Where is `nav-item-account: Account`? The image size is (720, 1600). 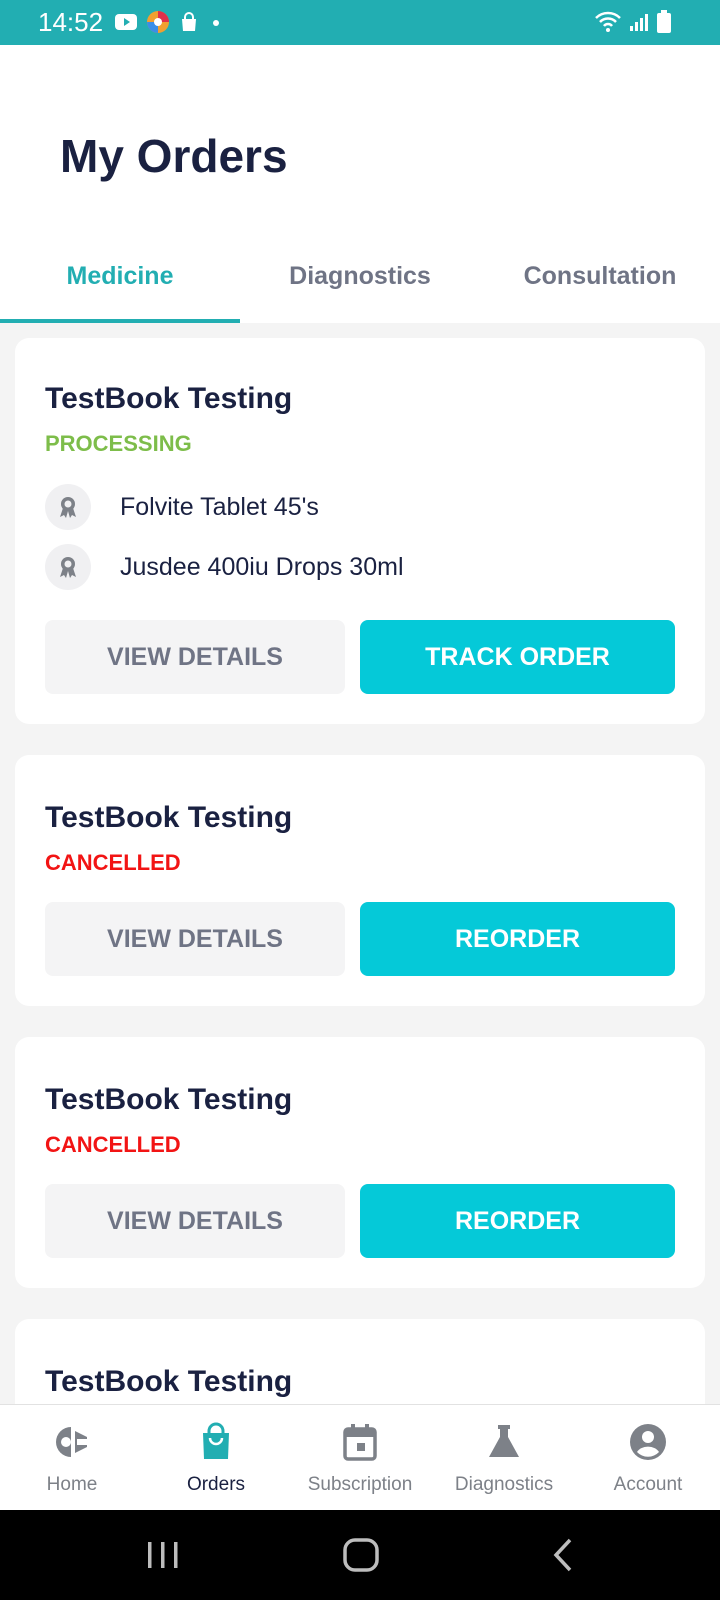 nav-item-account: Account is located at coordinates (648, 1458).